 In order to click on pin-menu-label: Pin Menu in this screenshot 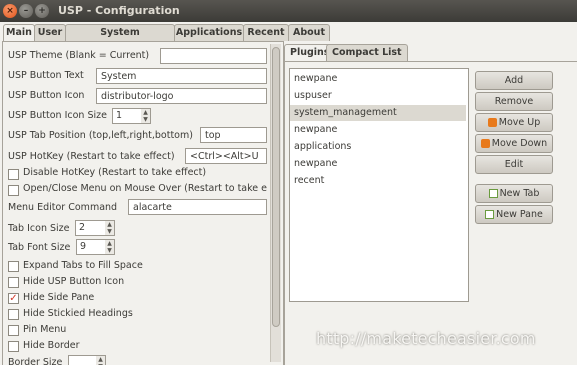, I will do `click(45, 329)`.